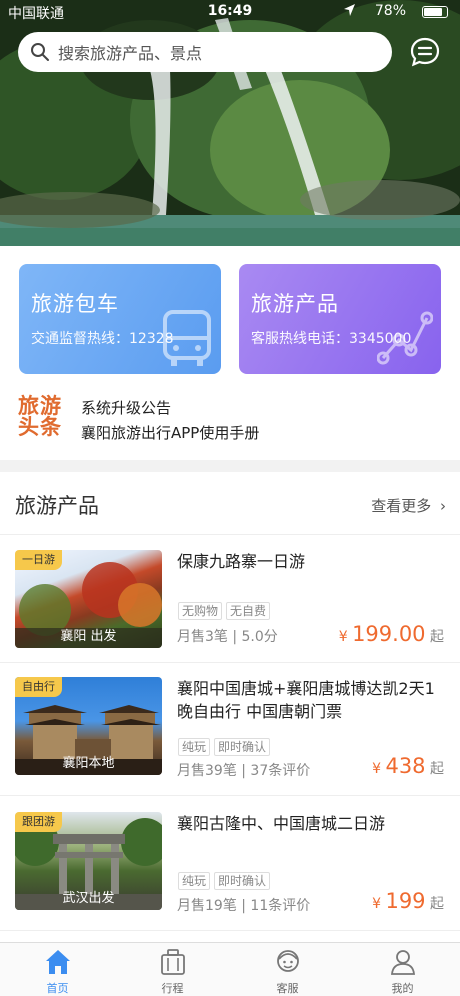 This screenshot has width=460, height=996. What do you see at coordinates (306, 700) in the screenshot?
I see `product-title: 襄阳中国唐城+襄阳唐城博达凯2天1晚自由行 中国唐朝门票` at bounding box center [306, 700].